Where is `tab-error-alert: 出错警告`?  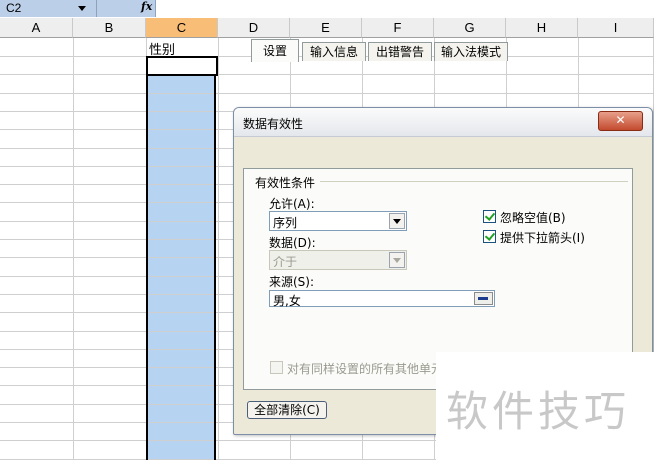 tab-error-alert: 出错警告 is located at coordinates (400, 51).